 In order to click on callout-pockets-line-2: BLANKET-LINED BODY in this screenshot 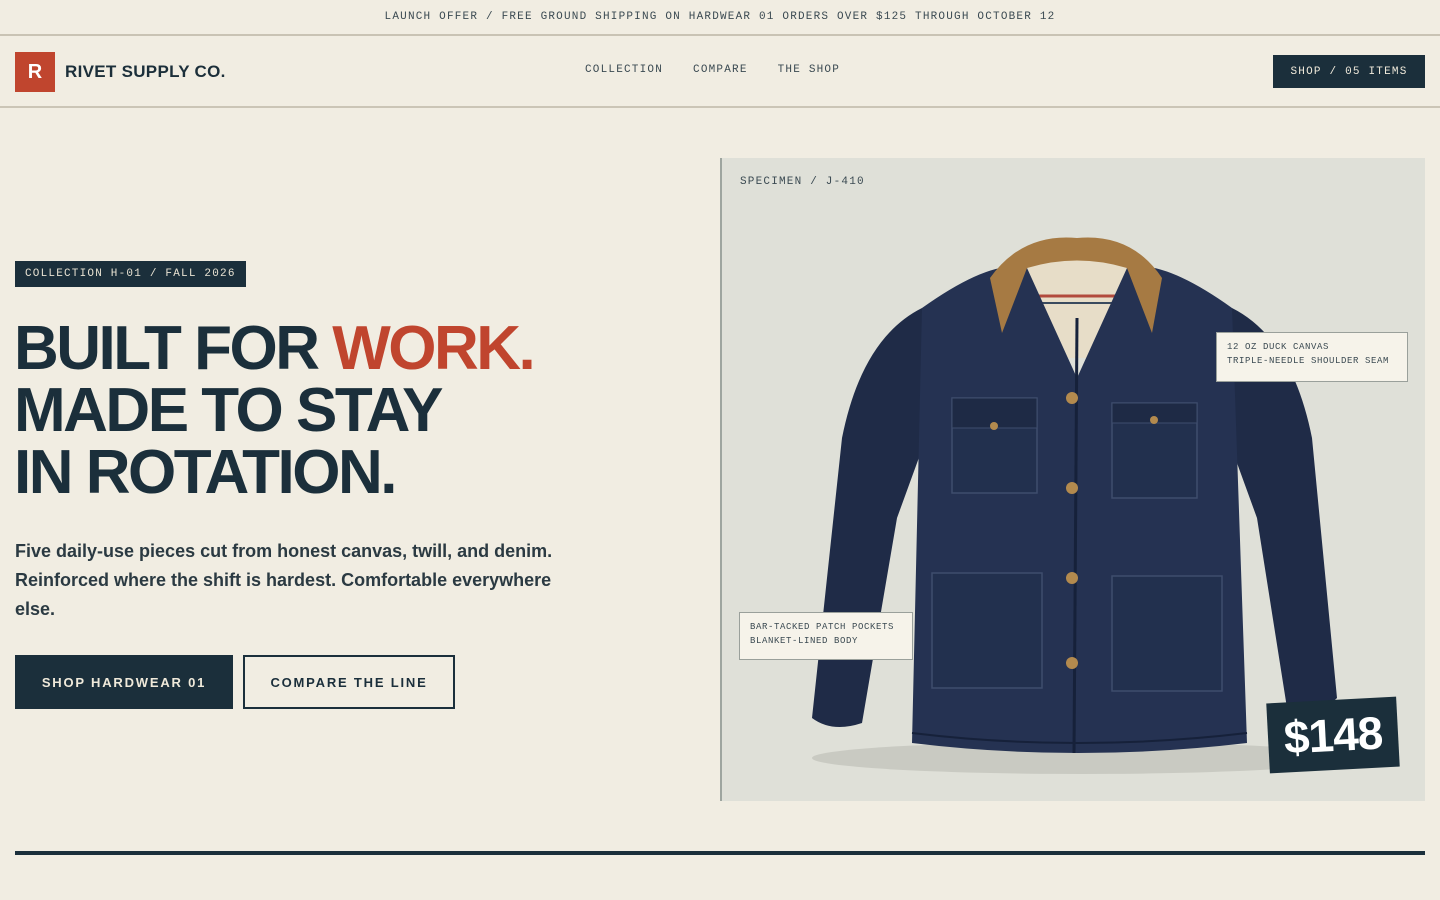, I will do `click(804, 641)`.